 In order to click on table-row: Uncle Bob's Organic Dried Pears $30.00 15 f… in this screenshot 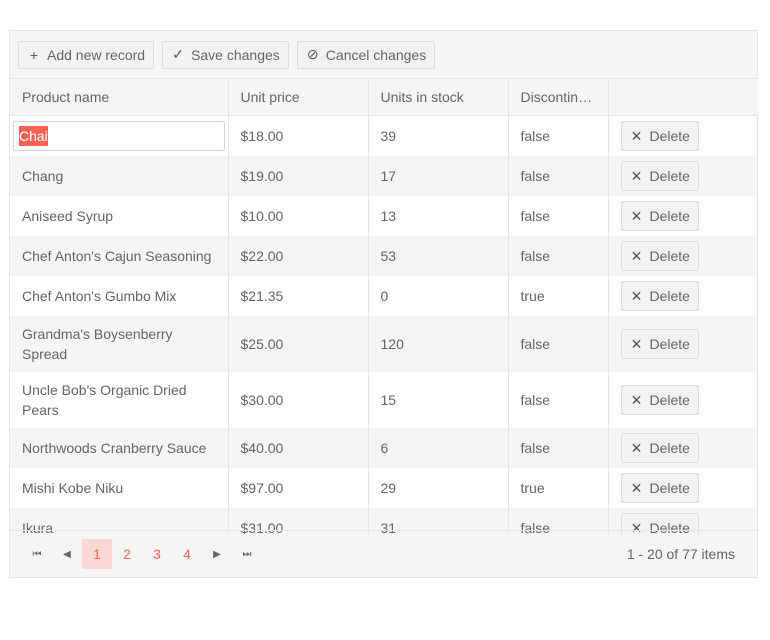, I will do `click(383, 400)`.